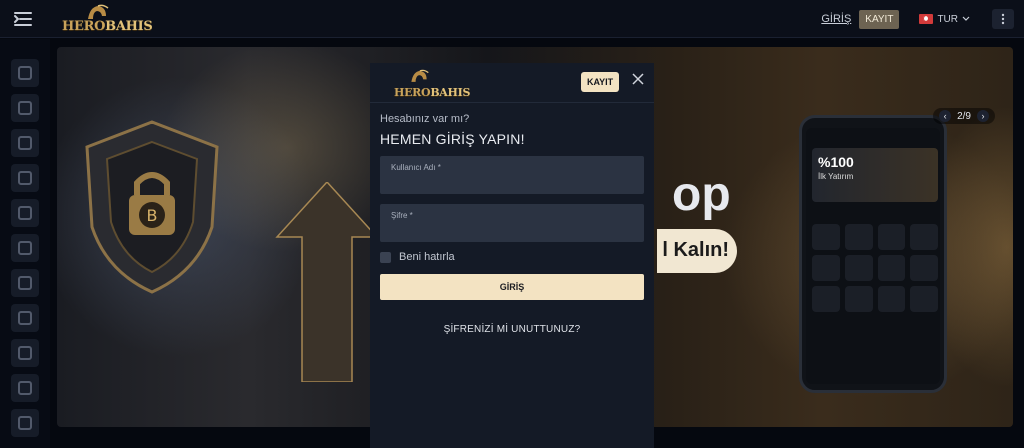 The width and height of the screenshot is (1024, 448). I want to click on password-field: Şifre *, so click(512, 223).